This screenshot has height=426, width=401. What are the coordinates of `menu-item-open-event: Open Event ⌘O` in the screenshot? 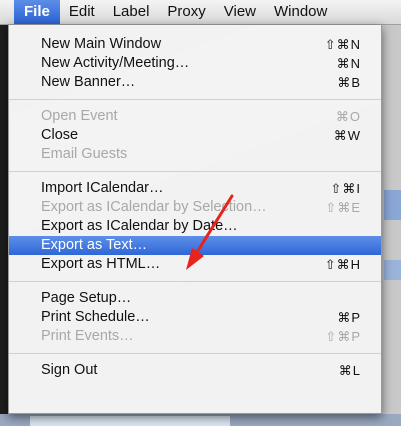 It's located at (195, 116).